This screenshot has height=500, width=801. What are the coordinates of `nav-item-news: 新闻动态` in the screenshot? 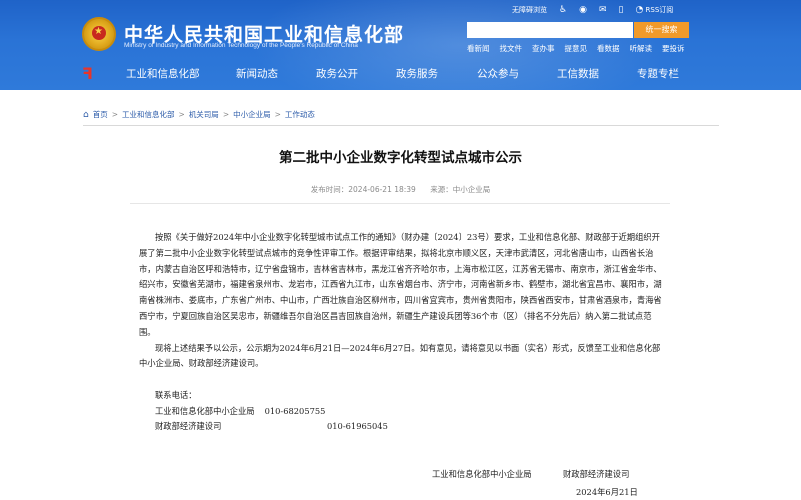 It's located at (257, 73).